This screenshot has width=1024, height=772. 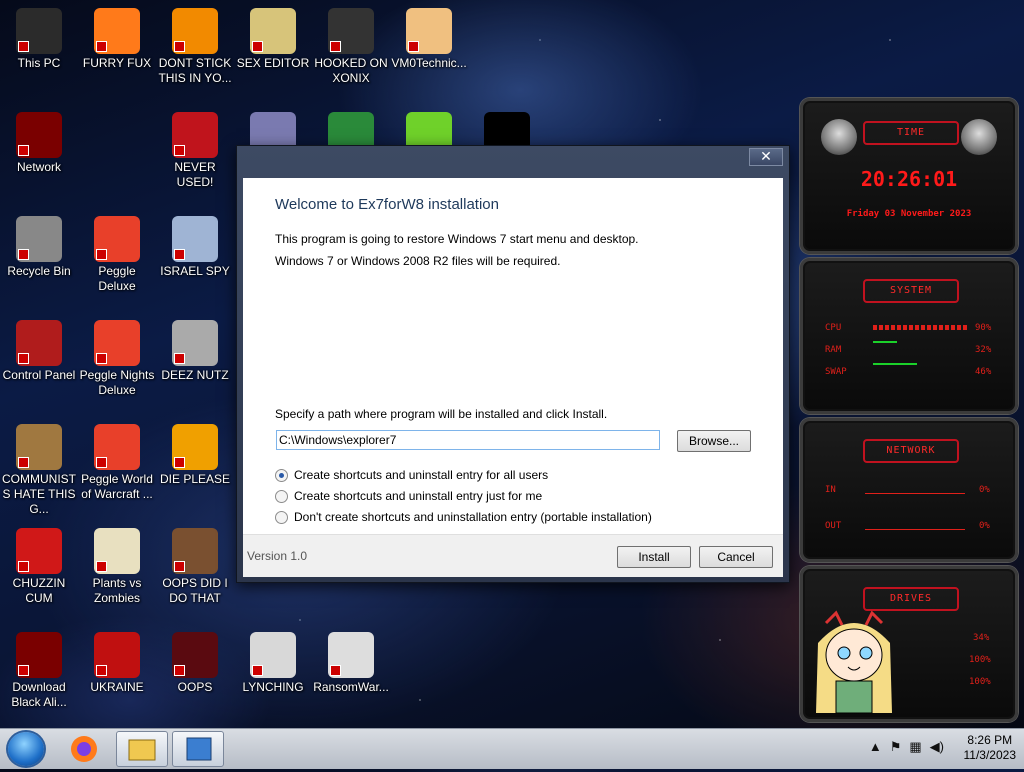 I want to click on windows-stack-icon, so click(x=195, y=343).